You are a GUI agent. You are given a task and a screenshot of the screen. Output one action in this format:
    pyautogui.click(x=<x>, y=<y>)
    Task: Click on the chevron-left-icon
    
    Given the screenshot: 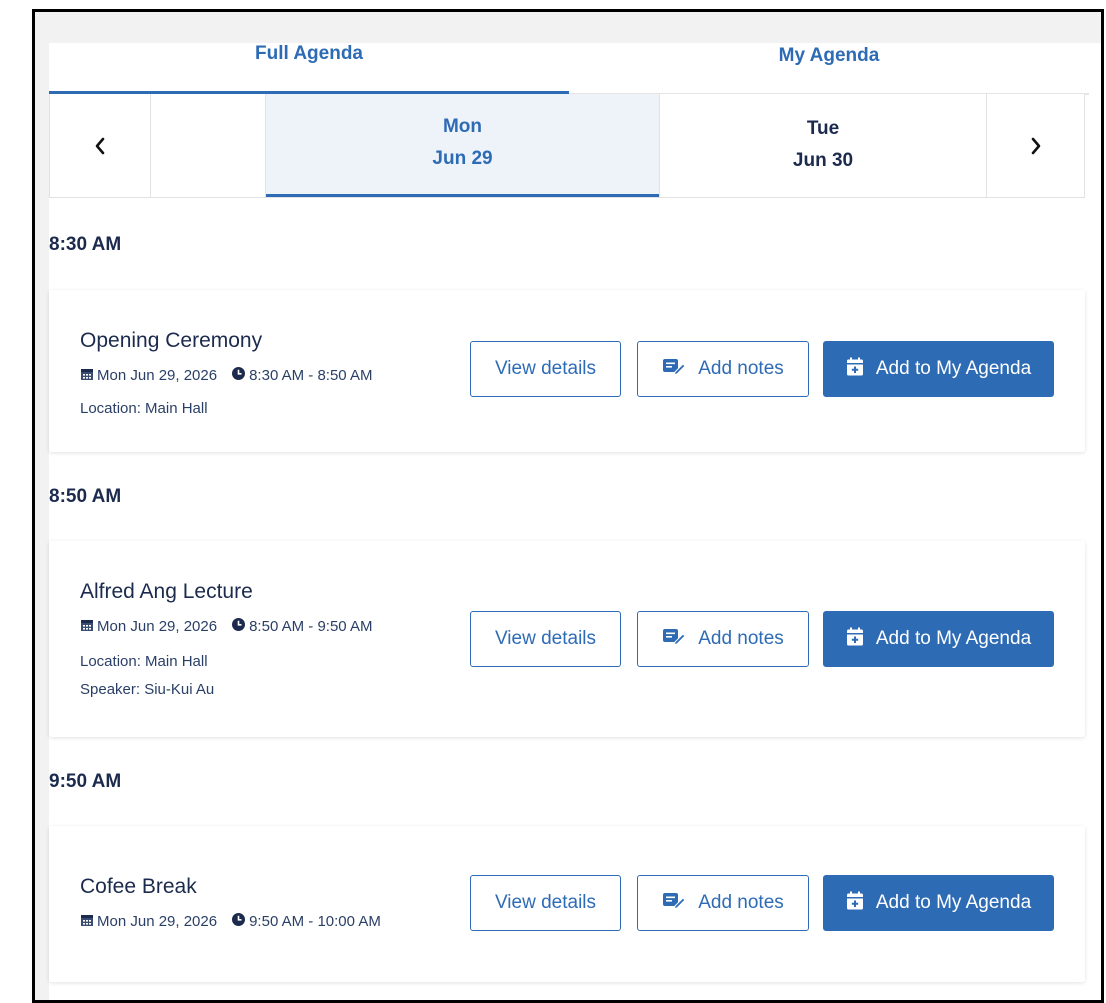 What is the action you would take?
    pyautogui.click(x=100, y=146)
    